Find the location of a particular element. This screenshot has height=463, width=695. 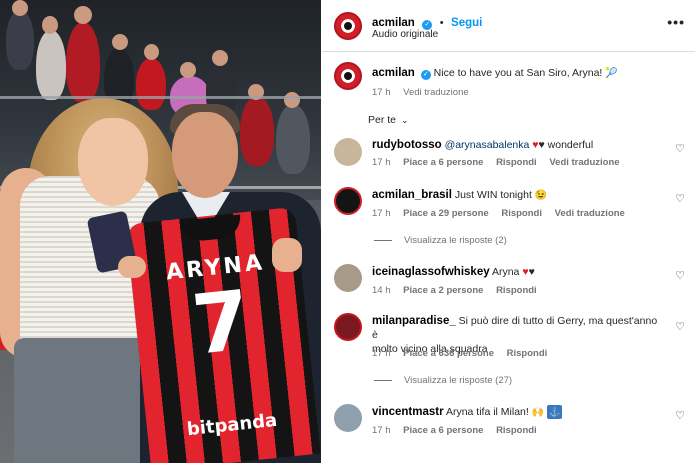

man-face is located at coordinates (205, 155).